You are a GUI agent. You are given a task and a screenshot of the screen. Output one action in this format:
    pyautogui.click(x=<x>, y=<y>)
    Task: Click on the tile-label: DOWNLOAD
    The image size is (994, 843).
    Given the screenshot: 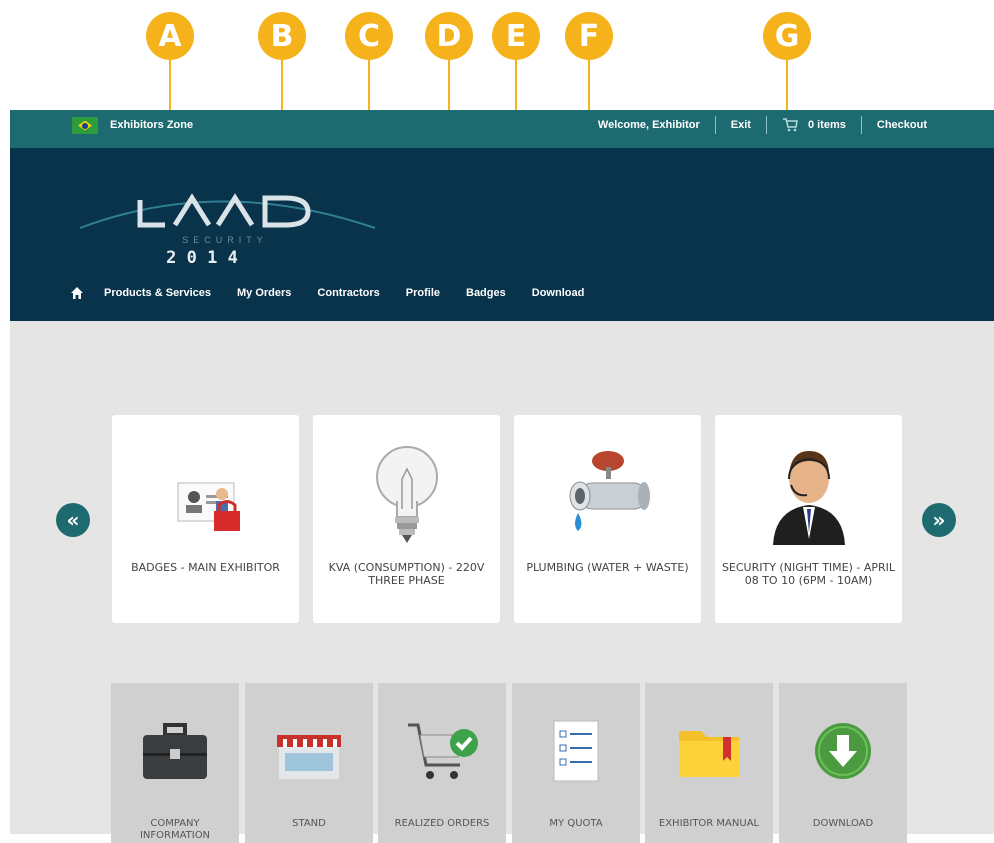 What is the action you would take?
    pyautogui.click(x=843, y=823)
    